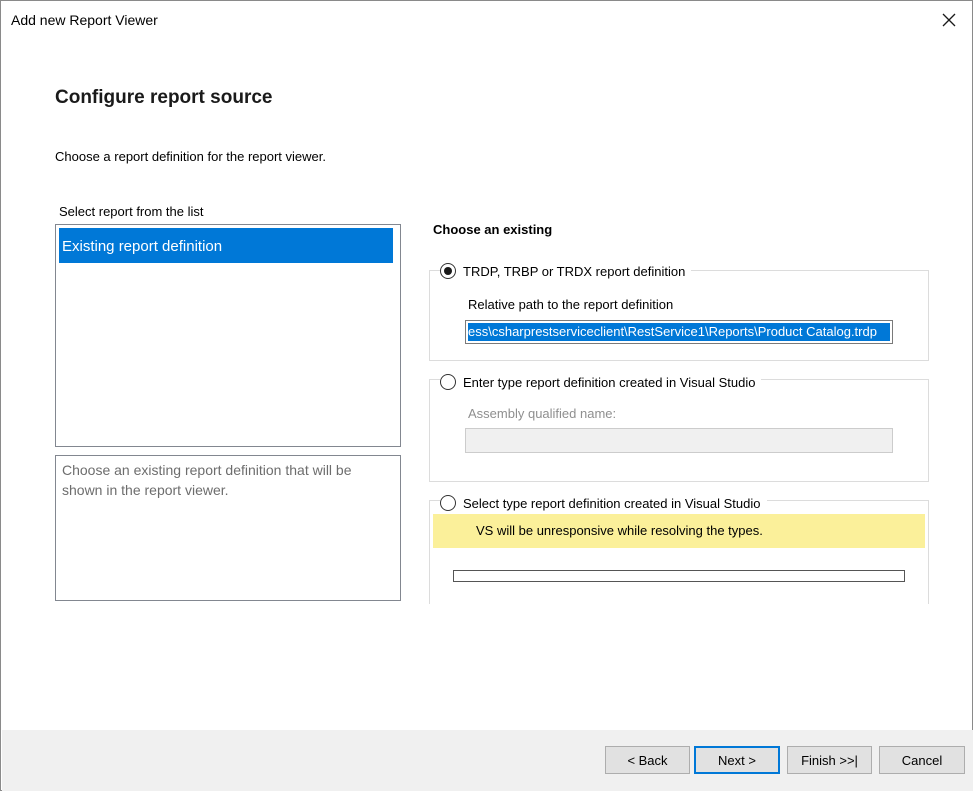  What do you see at coordinates (679, 576) in the screenshot?
I see `progress-bar` at bounding box center [679, 576].